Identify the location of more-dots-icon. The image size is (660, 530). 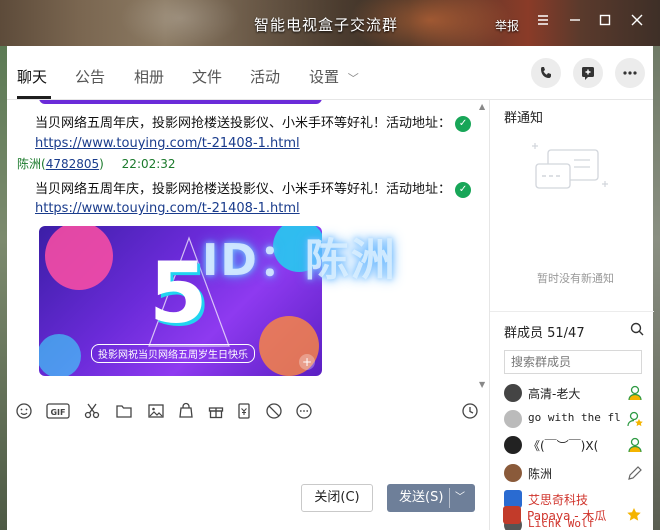
(630, 73).